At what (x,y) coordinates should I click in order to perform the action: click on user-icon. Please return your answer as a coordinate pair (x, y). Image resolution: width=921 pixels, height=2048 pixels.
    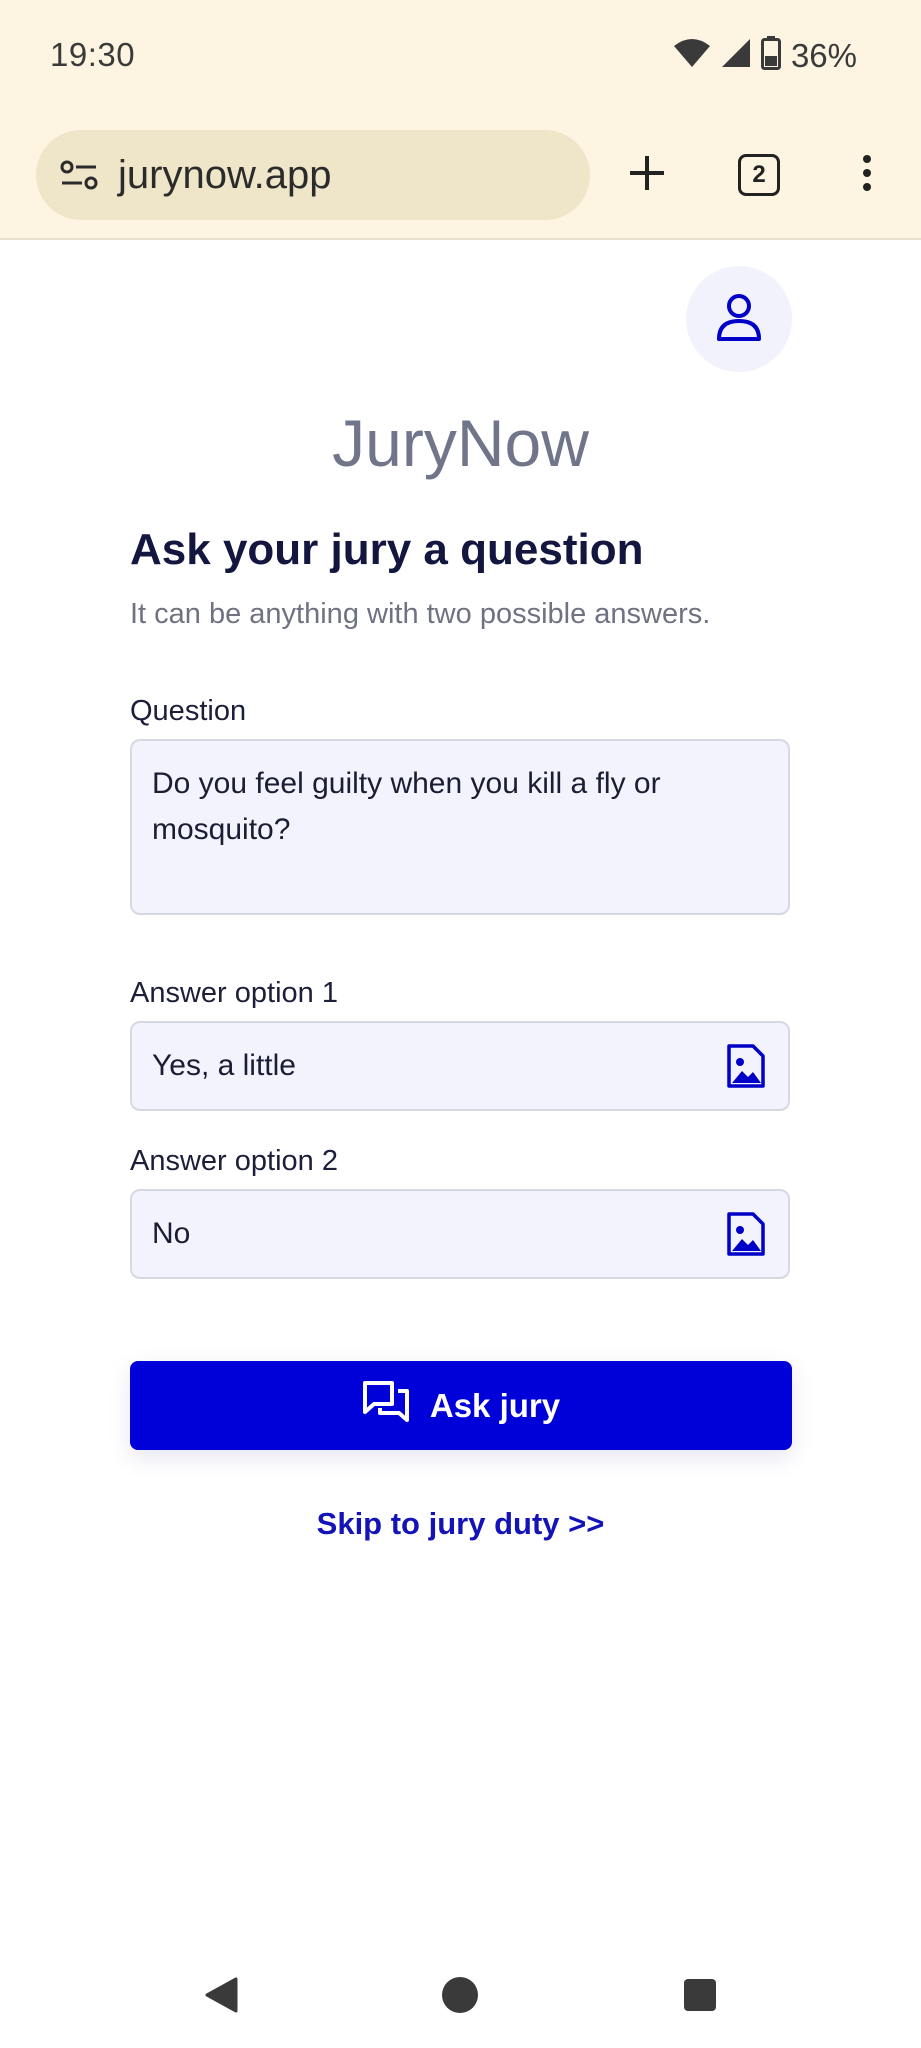
    Looking at the image, I should click on (739, 319).